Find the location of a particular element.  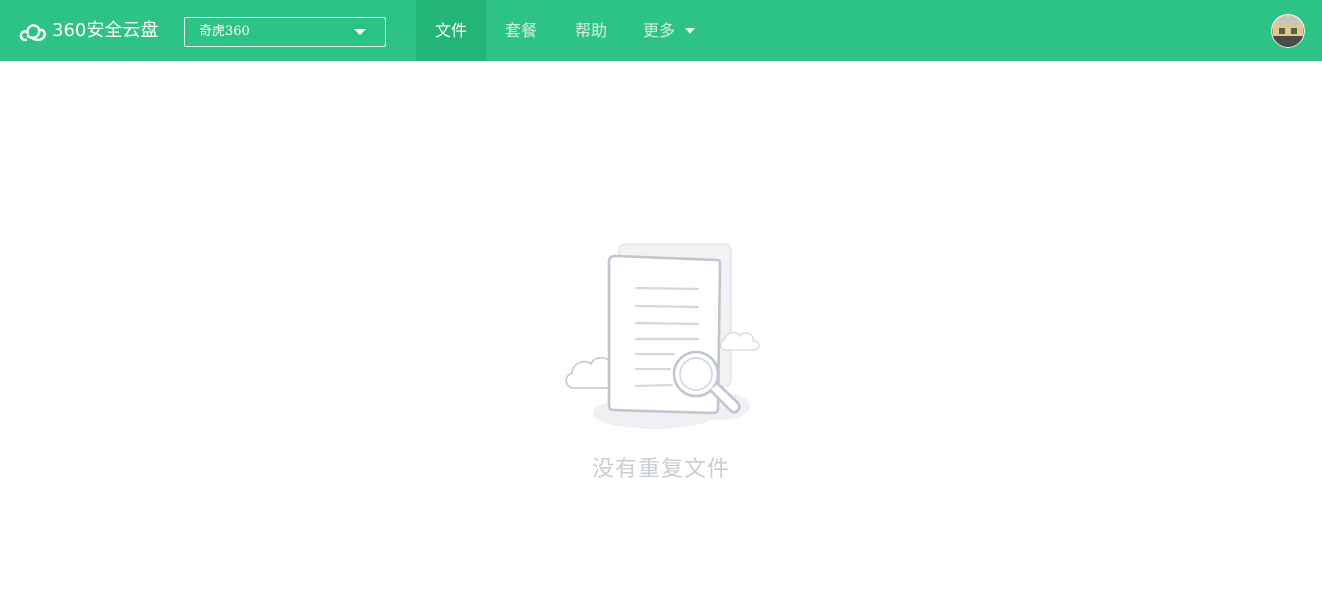

nav-more-label: 更多 is located at coordinates (659, 30).